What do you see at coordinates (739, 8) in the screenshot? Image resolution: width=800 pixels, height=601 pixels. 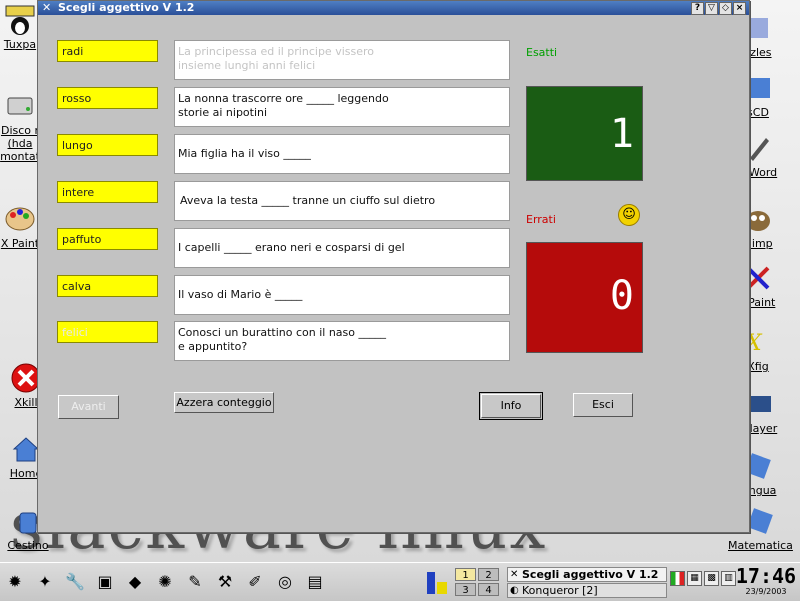 I see `close-button: ×` at bounding box center [739, 8].